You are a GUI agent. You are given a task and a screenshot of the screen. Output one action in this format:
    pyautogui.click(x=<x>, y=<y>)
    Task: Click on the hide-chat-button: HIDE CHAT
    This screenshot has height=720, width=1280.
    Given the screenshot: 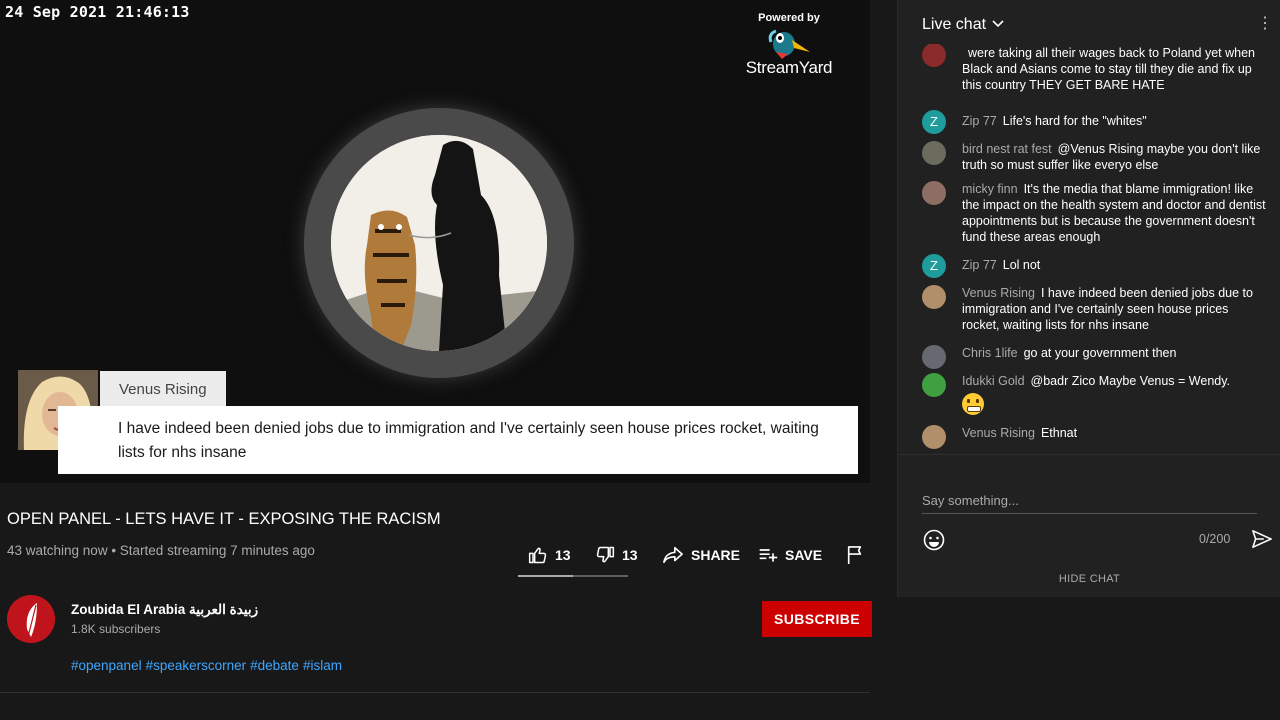 What is the action you would take?
    pyautogui.click(x=1089, y=579)
    